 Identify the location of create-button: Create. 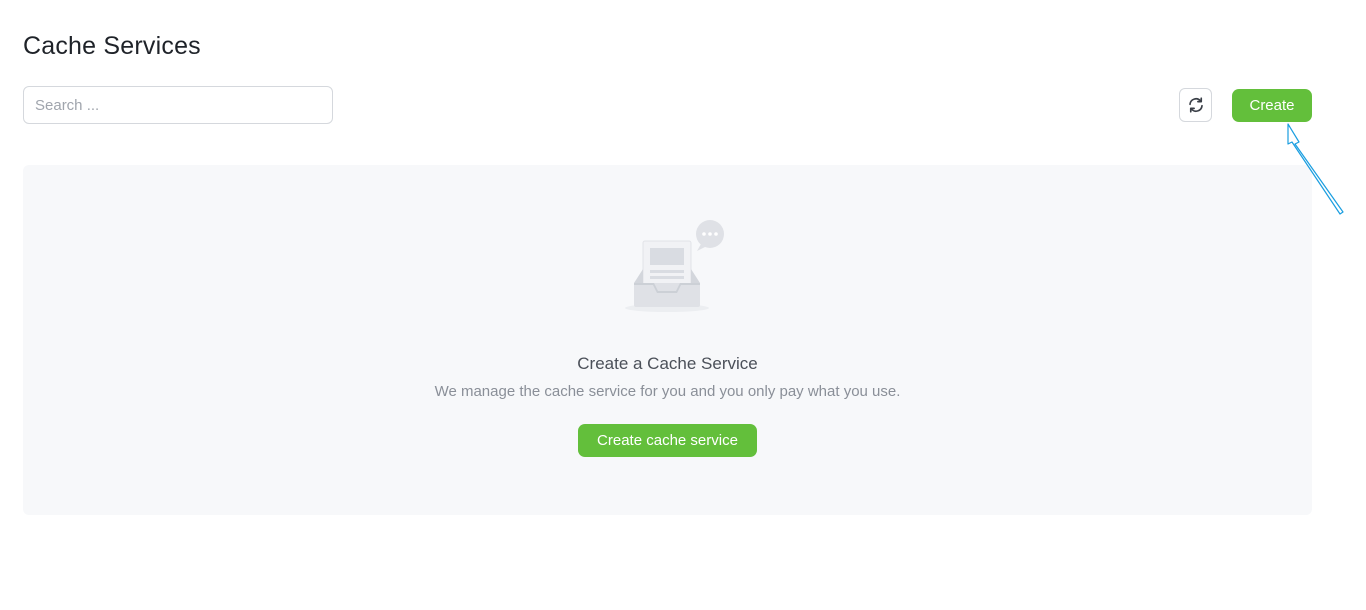
(1272, 105).